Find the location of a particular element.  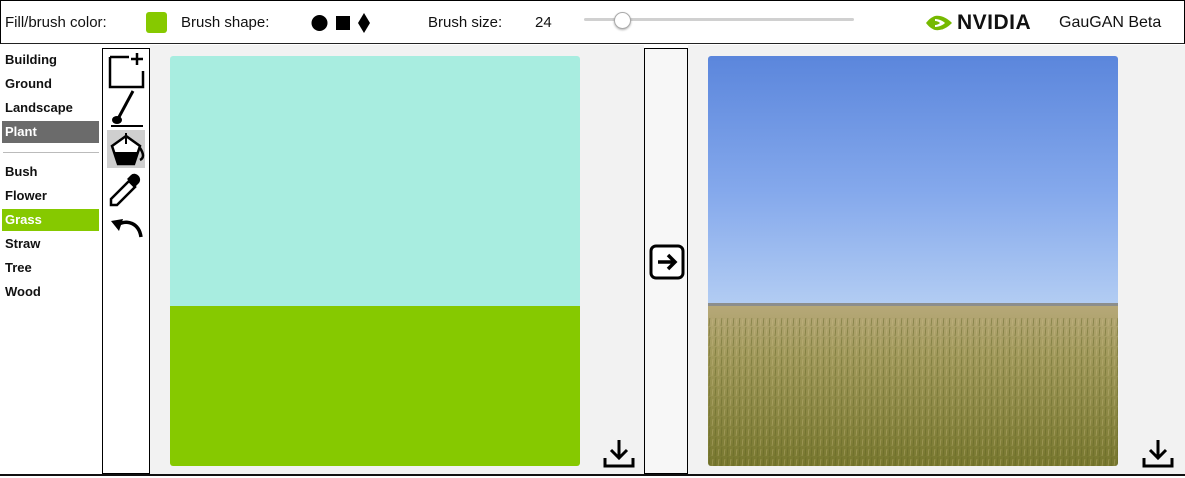

brush-size-slider is located at coordinates (719, 21).